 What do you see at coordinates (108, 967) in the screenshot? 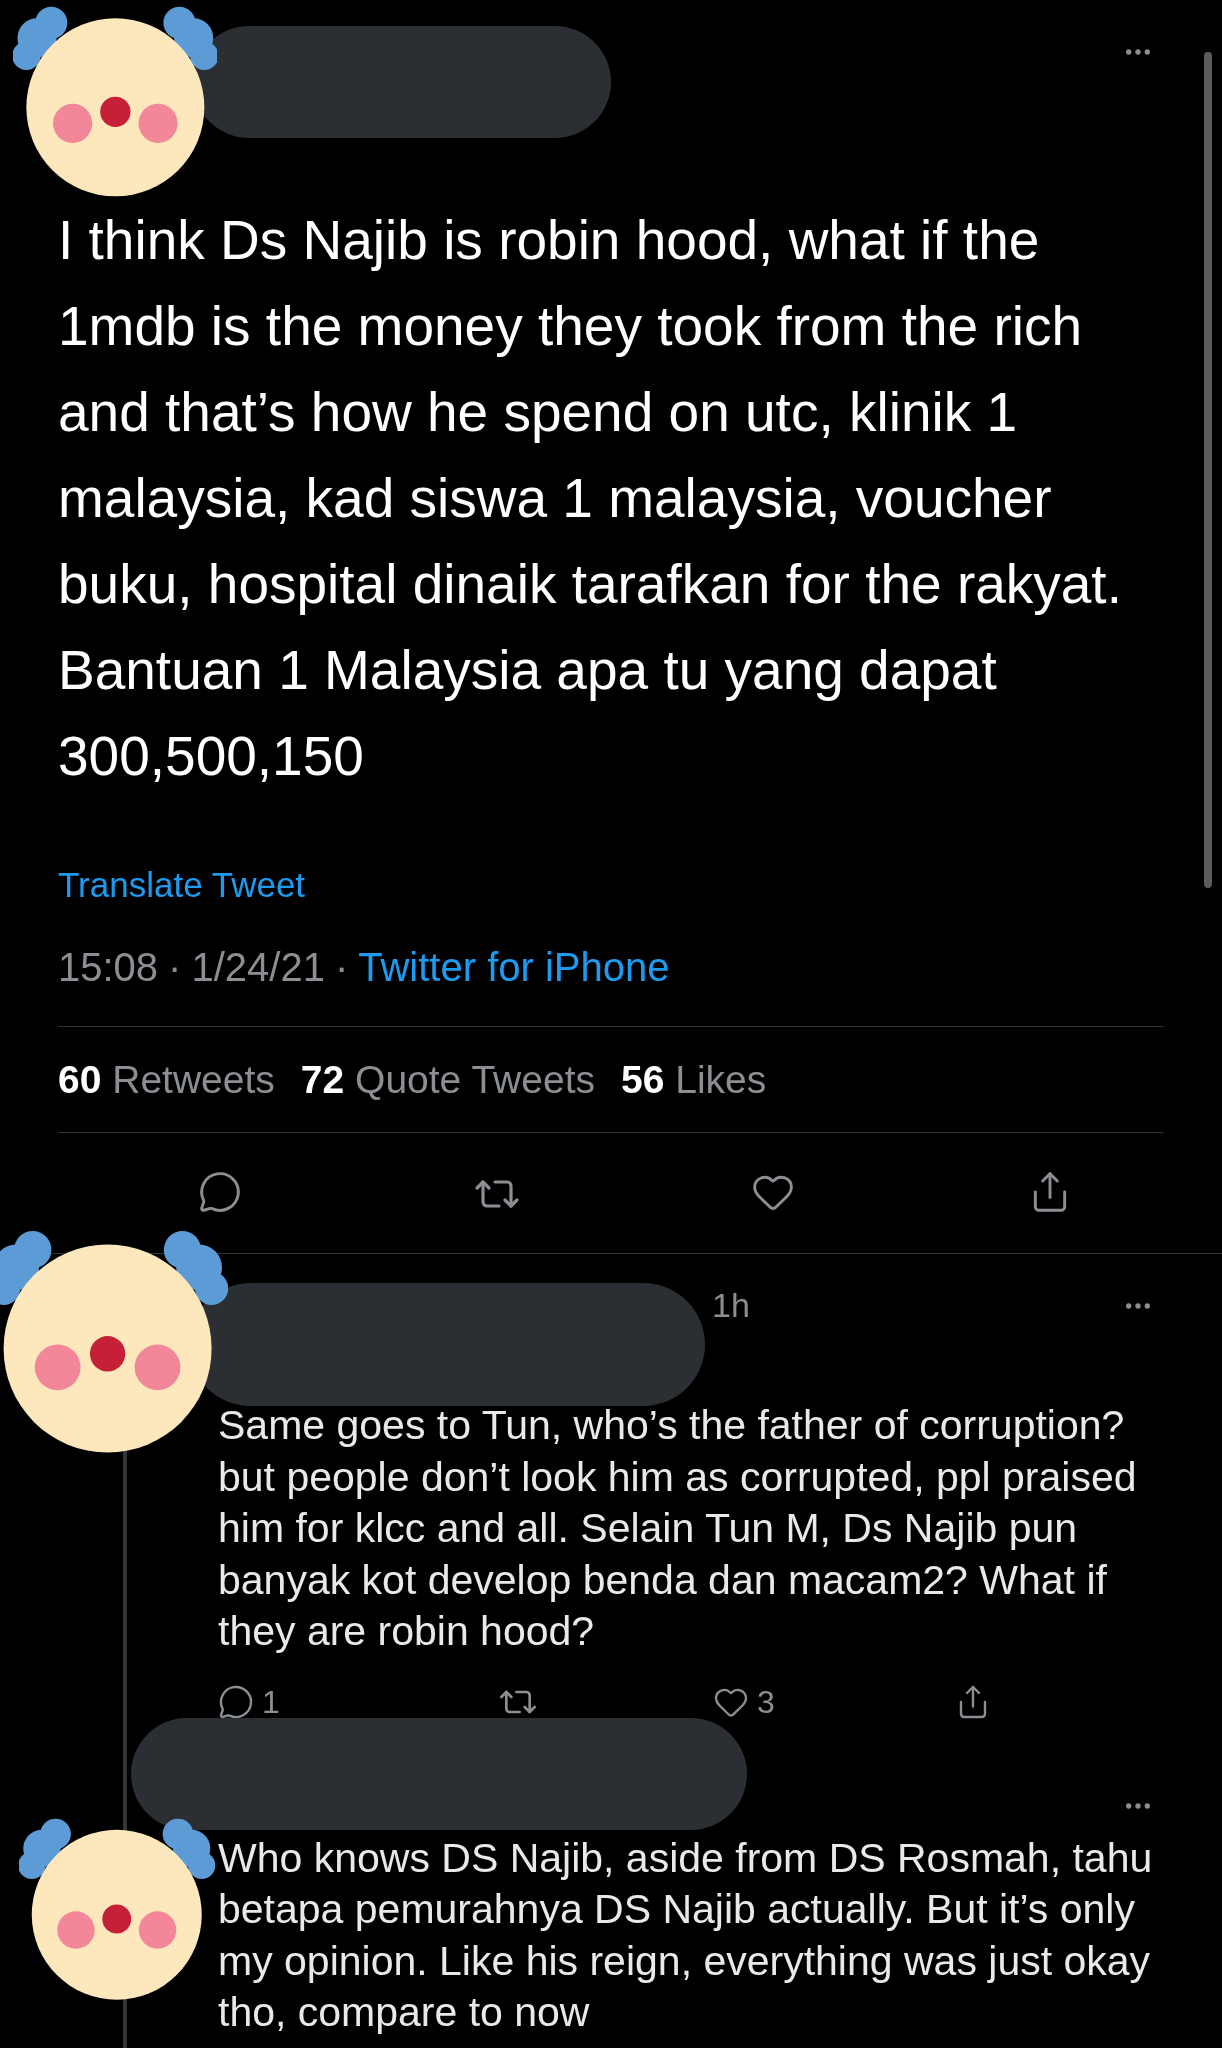
I see `tweet-time: 15:08` at bounding box center [108, 967].